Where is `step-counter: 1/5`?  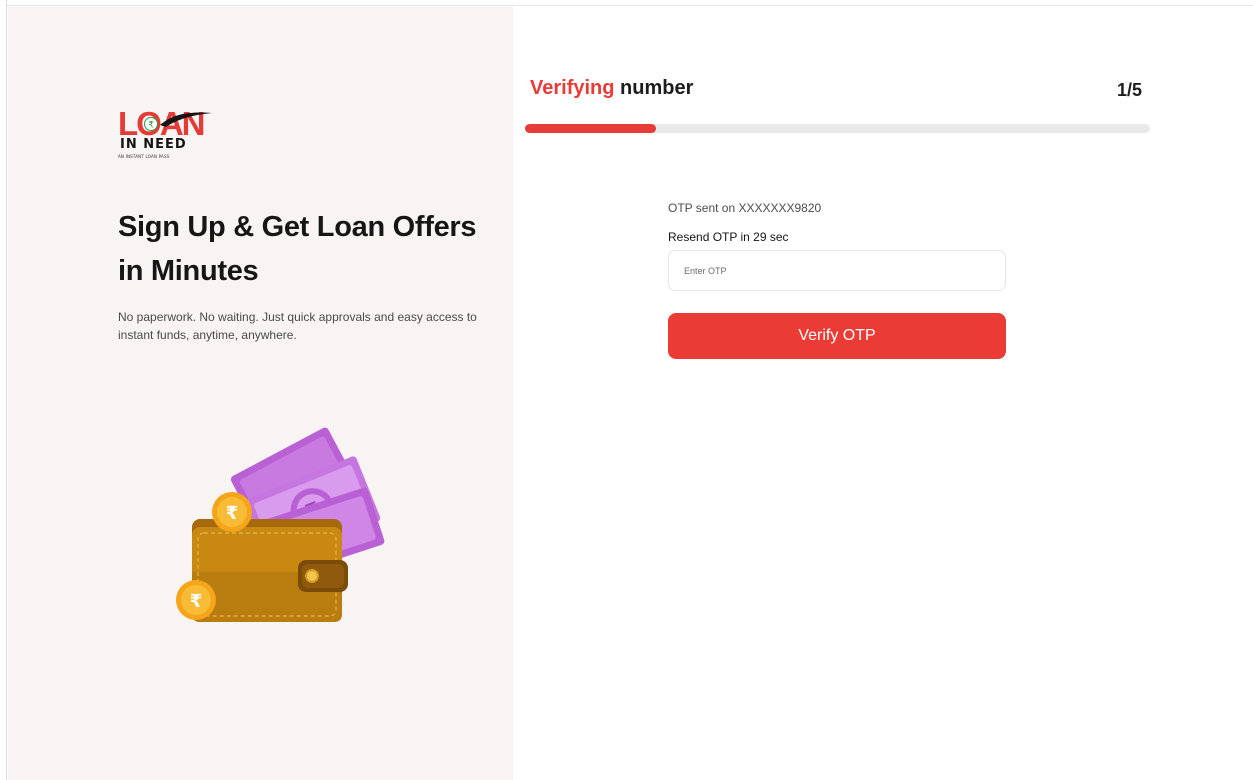 step-counter: 1/5 is located at coordinates (1130, 90).